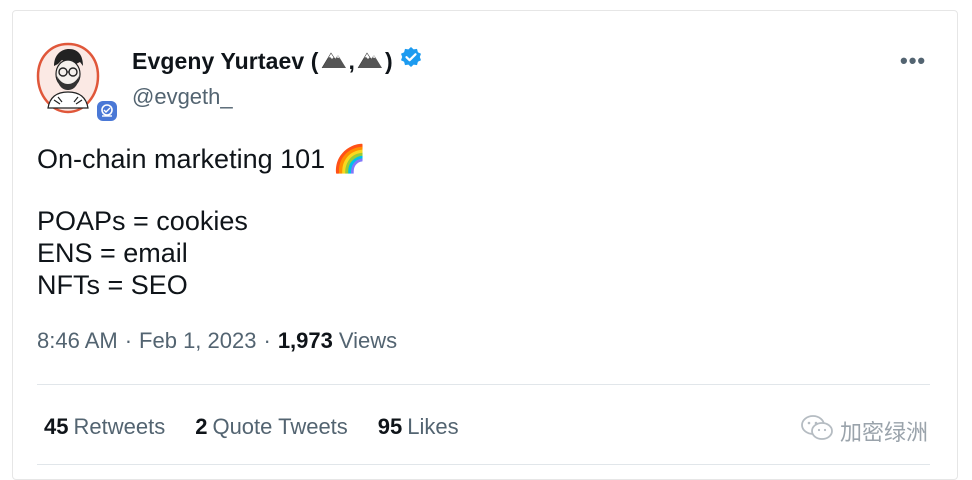 The image size is (972, 480). I want to click on likes-stat: 95 Likes, so click(418, 427).